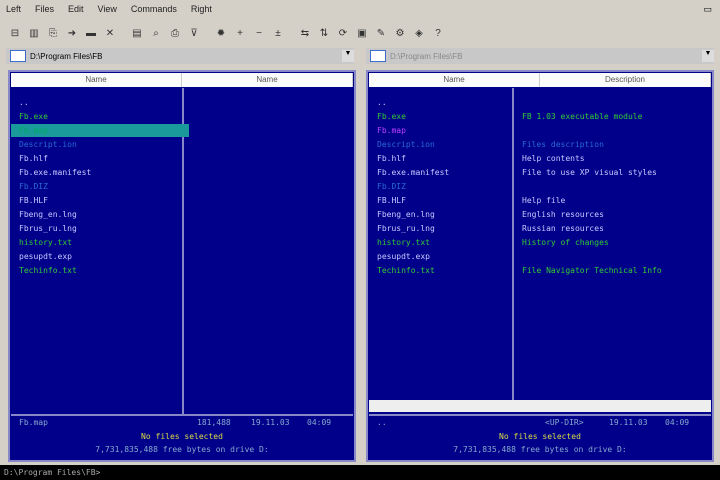  What do you see at coordinates (180, 56) in the screenshot?
I see `left-path-bar: D:\Program Files\FB ▼` at bounding box center [180, 56].